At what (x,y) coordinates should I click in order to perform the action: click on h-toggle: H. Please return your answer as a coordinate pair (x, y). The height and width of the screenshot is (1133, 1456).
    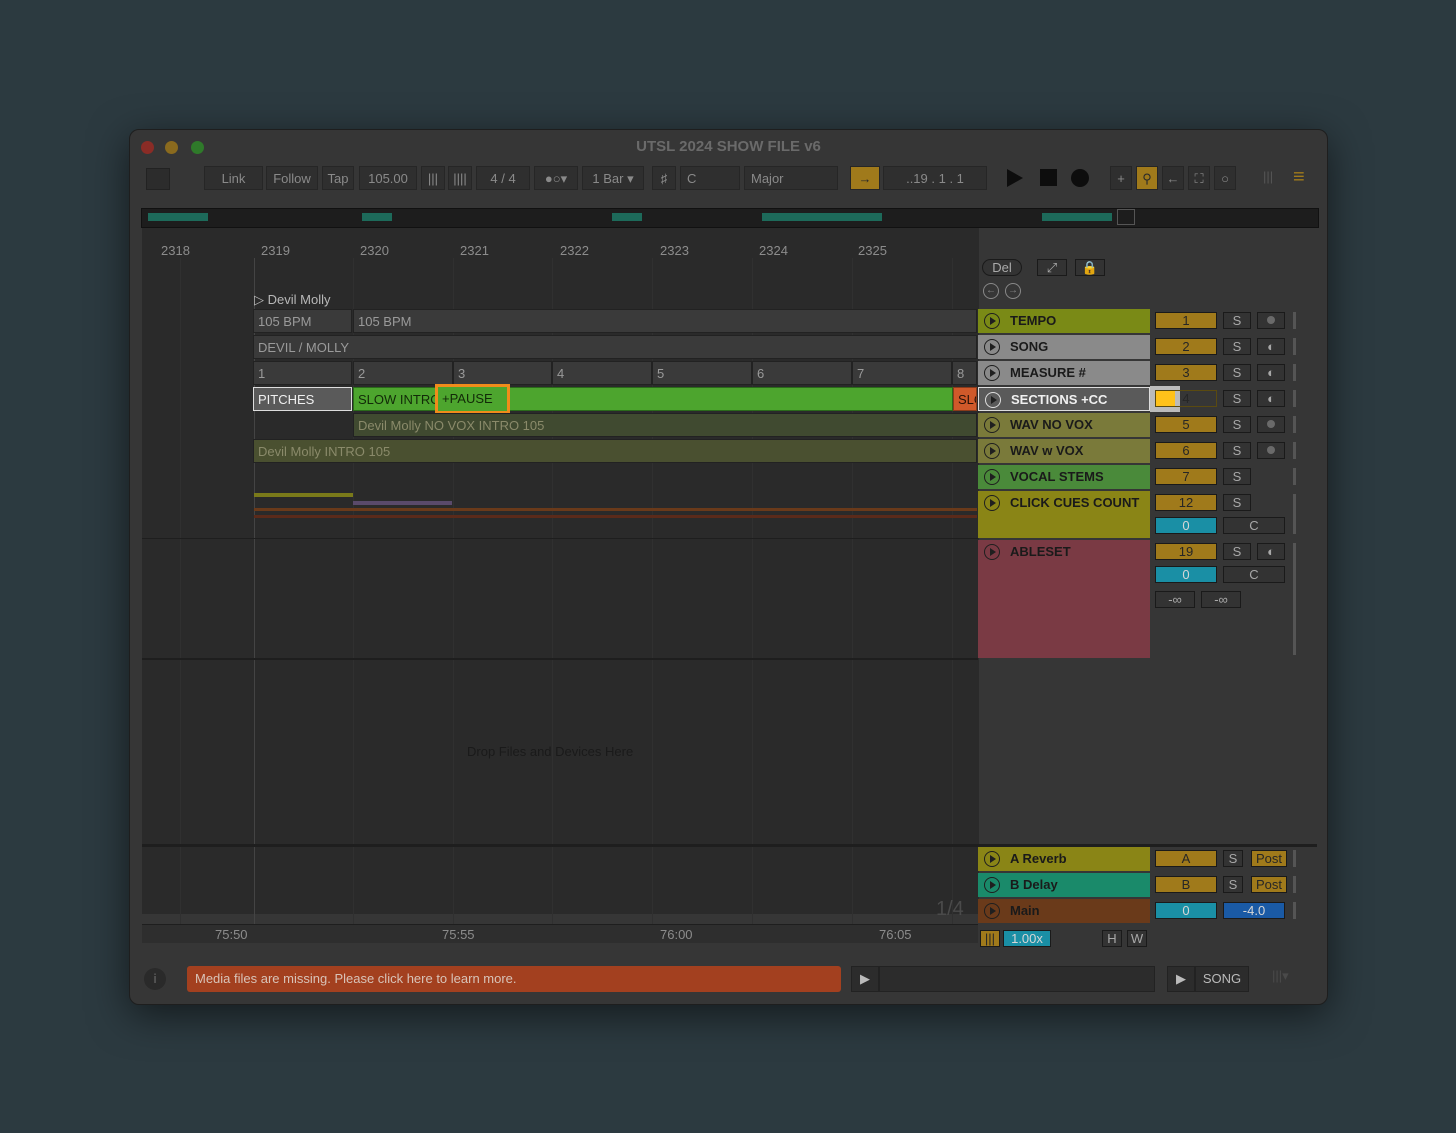
    Looking at the image, I should click on (1112, 938).